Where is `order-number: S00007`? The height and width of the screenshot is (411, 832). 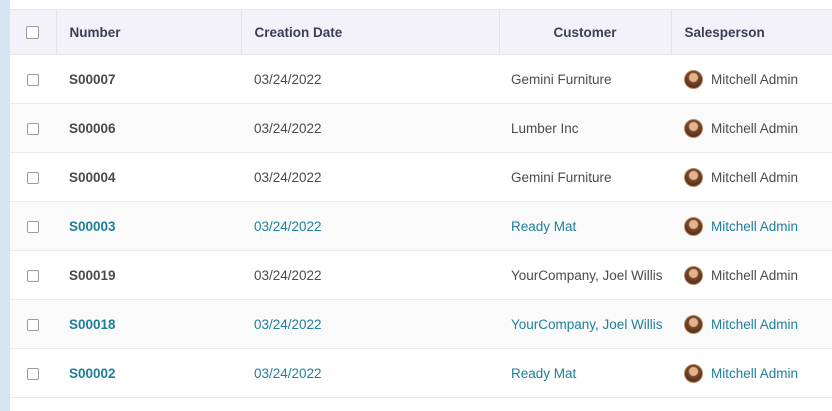 order-number: S00007 is located at coordinates (148, 79).